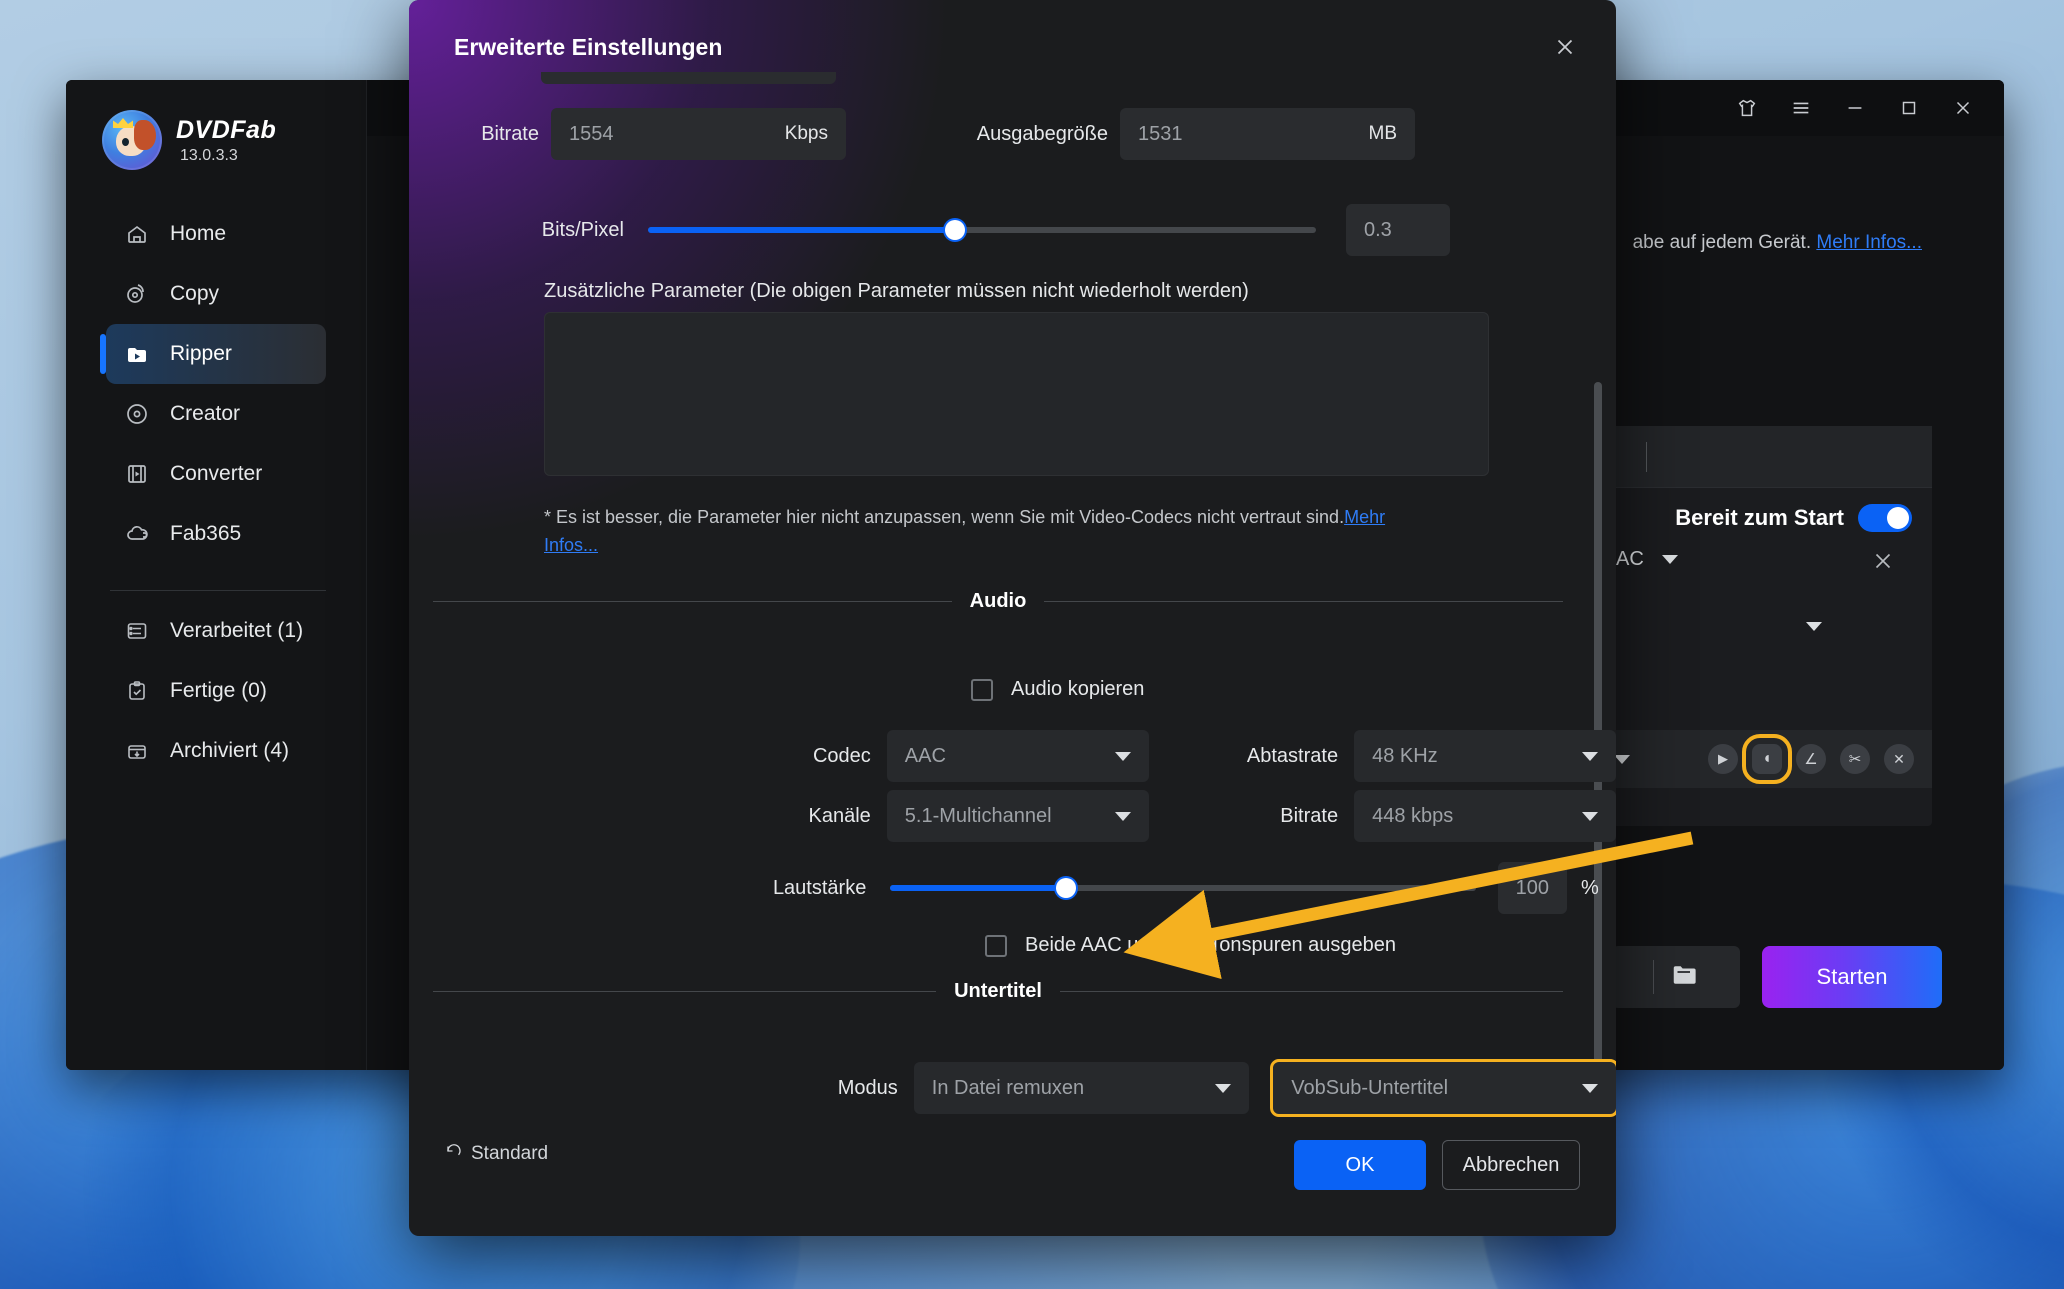  I want to click on sidebar-item-label: Verarbeitet (1), so click(237, 630).